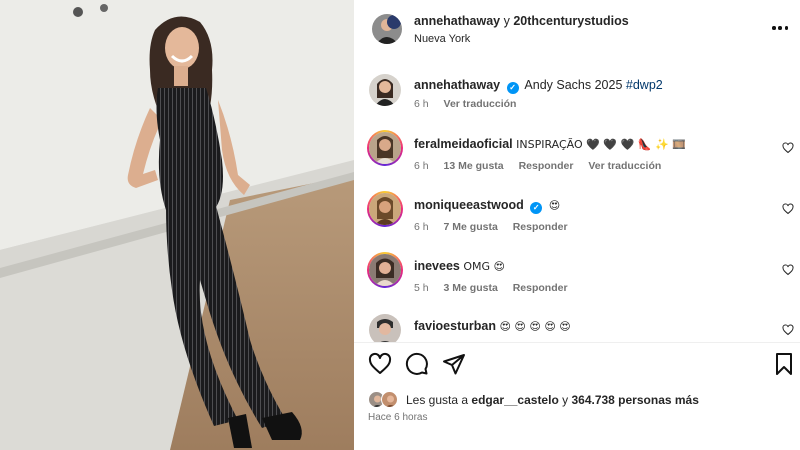 This screenshot has width=800, height=450. Describe the element at coordinates (463, 144) in the screenshot. I see `comment-username: feralmeidaoficial` at that location.